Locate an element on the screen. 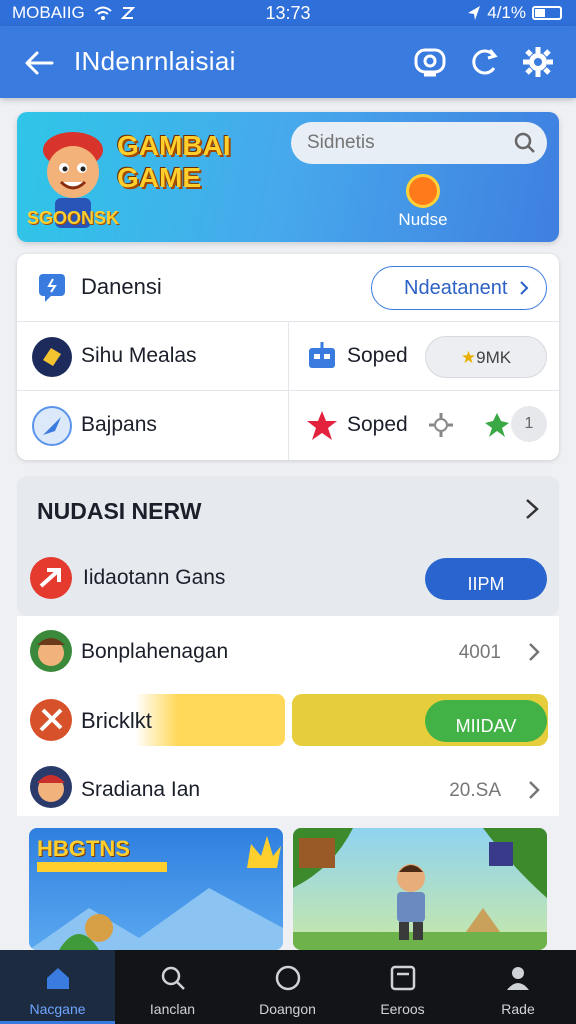  mountain-art is located at coordinates (156, 919).